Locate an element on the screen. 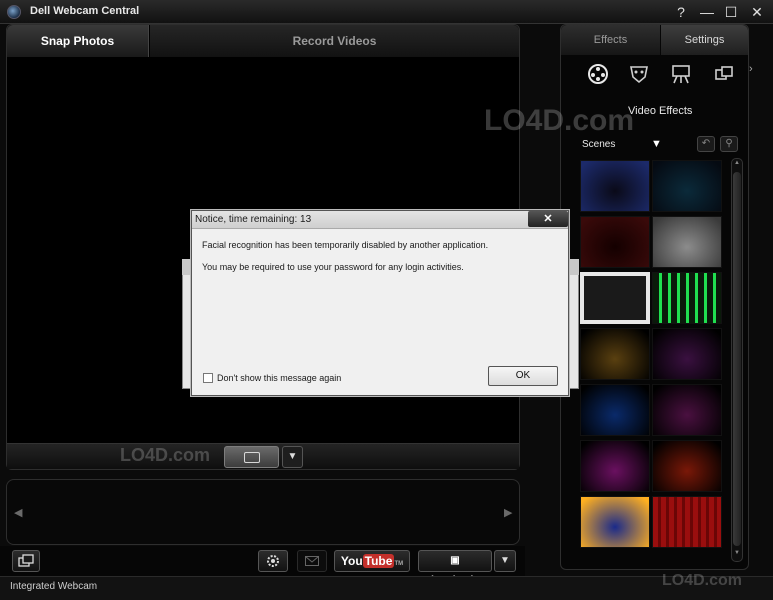 Image resolution: width=773 pixels, height=600 pixels. status-bar is located at coordinates (386, 588).